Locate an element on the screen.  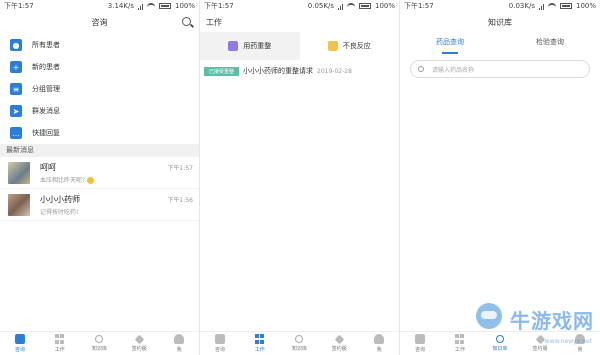
work-cards: 用药重整 不良反应 is located at coordinates (299, 46).